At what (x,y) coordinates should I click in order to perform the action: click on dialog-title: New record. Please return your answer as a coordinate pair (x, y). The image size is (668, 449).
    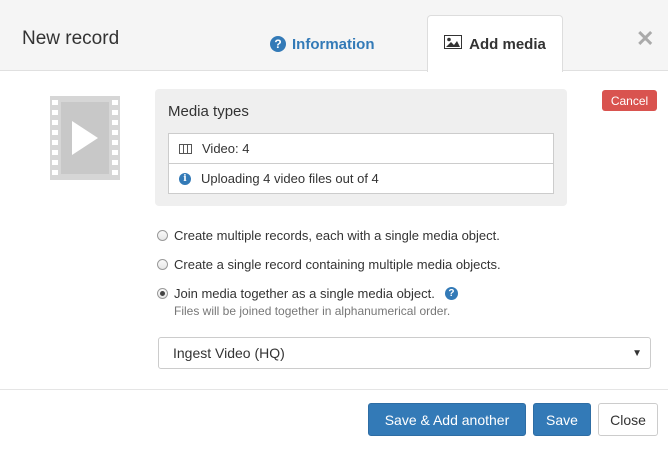
    Looking at the image, I should click on (71, 38).